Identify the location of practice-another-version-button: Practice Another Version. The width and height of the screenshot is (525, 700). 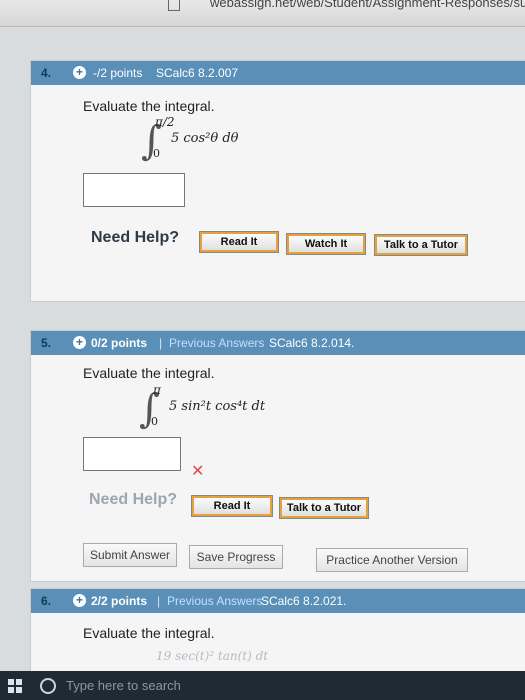
(392, 560).